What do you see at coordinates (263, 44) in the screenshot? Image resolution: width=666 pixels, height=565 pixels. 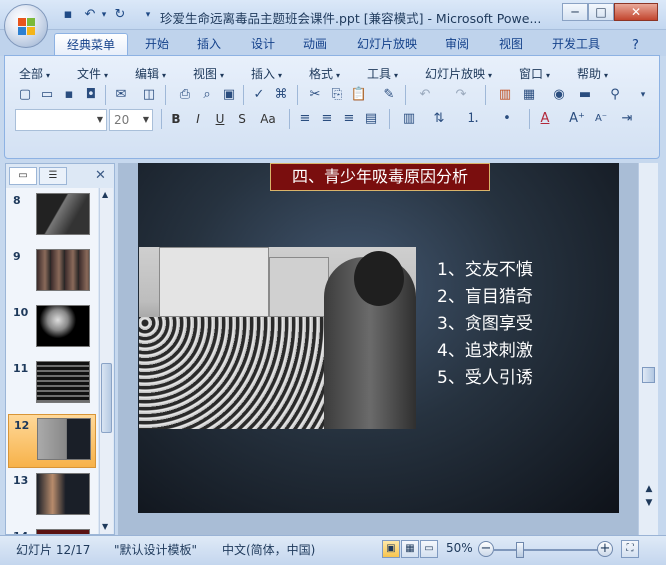 I see `tab-design: 设计` at bounding box center [263, 44].